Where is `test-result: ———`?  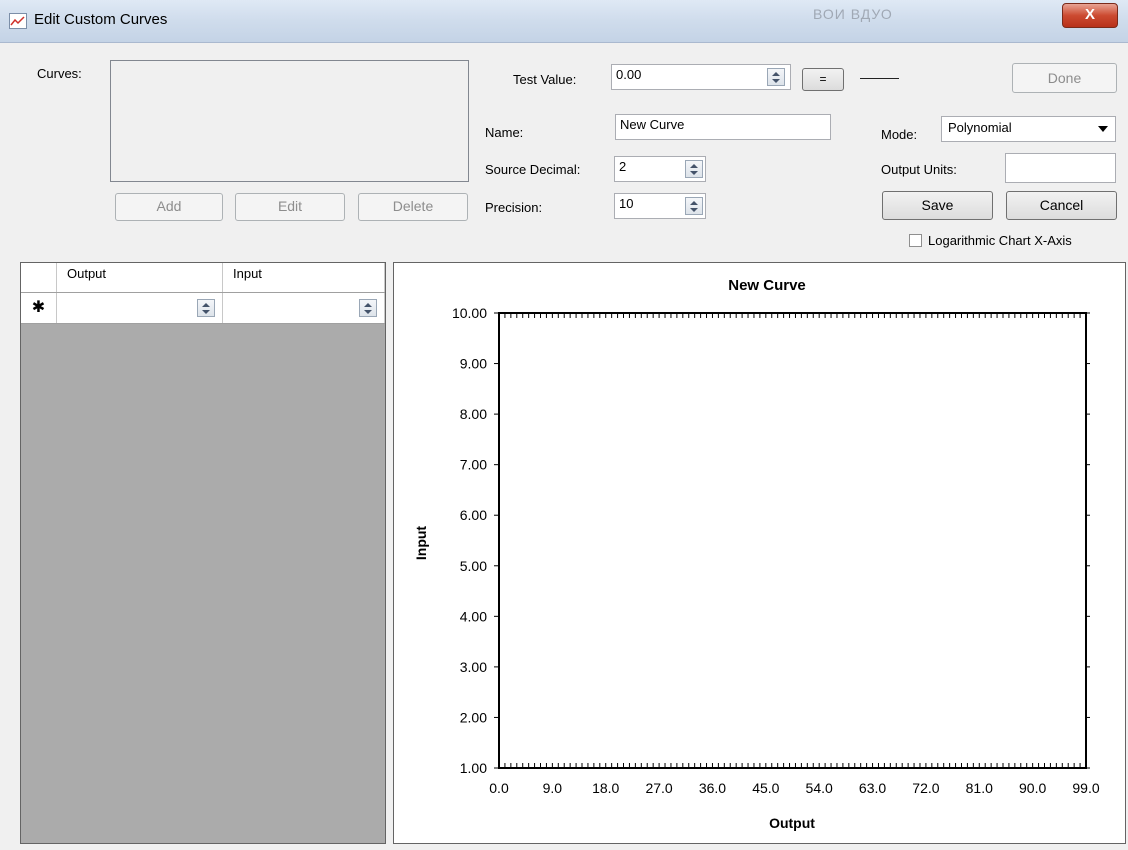 test-result: ——— is located at coordinates (879, 77).